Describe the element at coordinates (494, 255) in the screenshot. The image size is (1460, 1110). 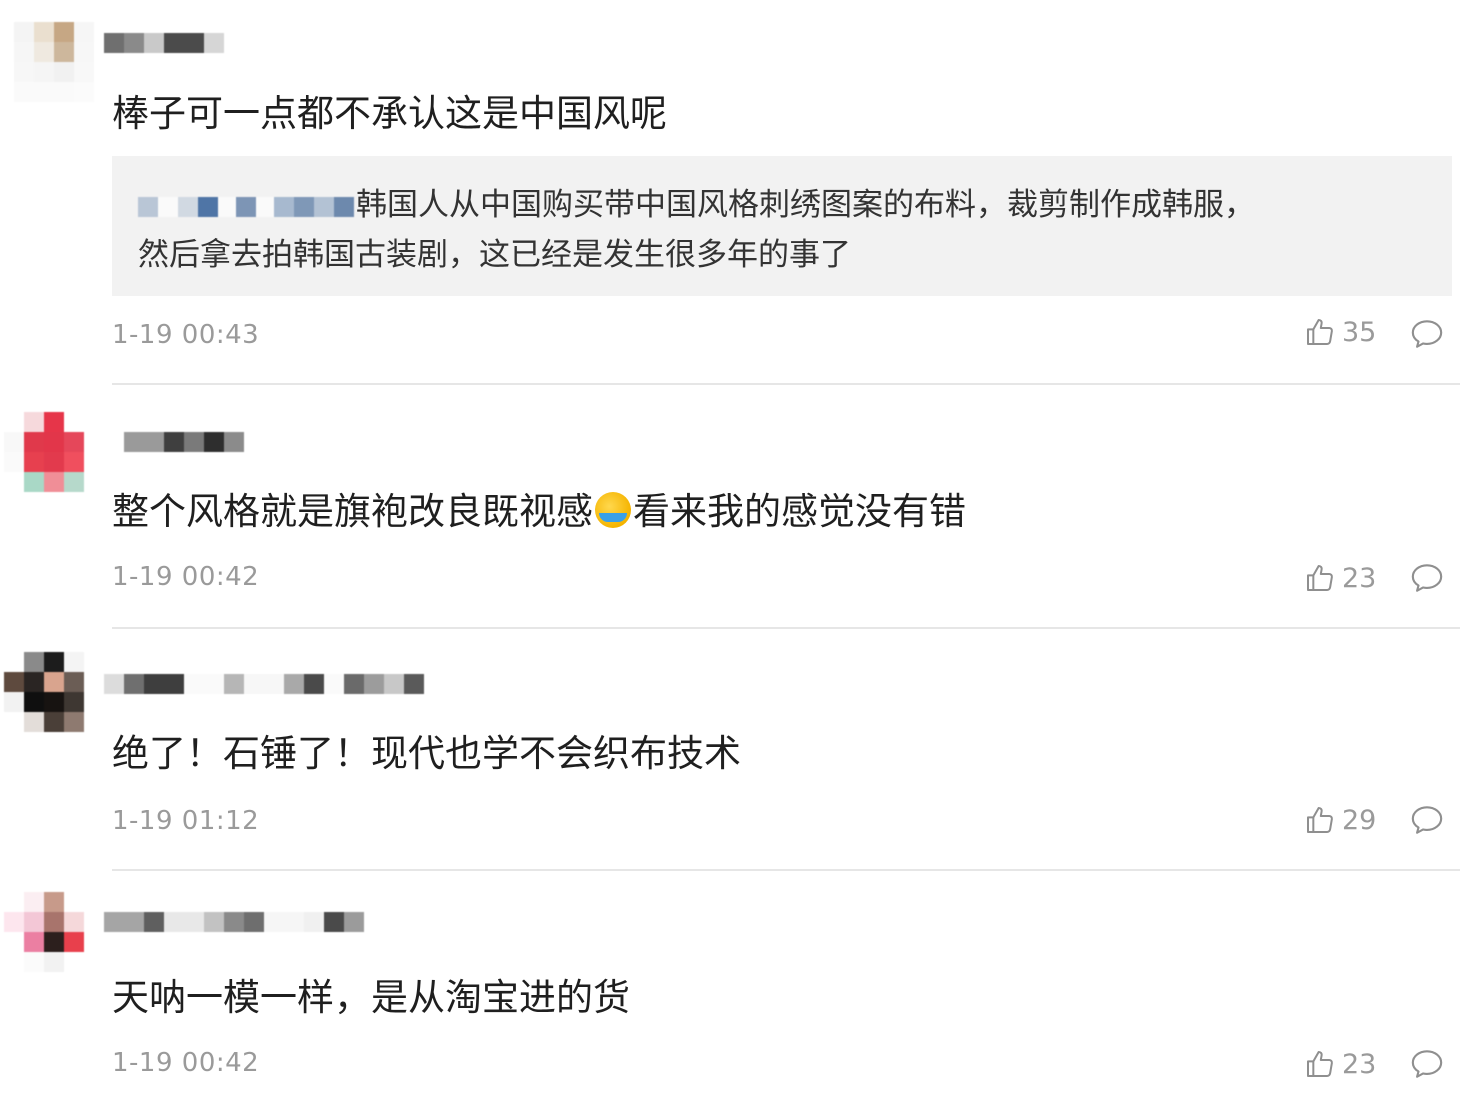
I see `quoted-text-line2: 然后拿去拍韩国古装剧，这已经是发生很多年的事了` at that location.